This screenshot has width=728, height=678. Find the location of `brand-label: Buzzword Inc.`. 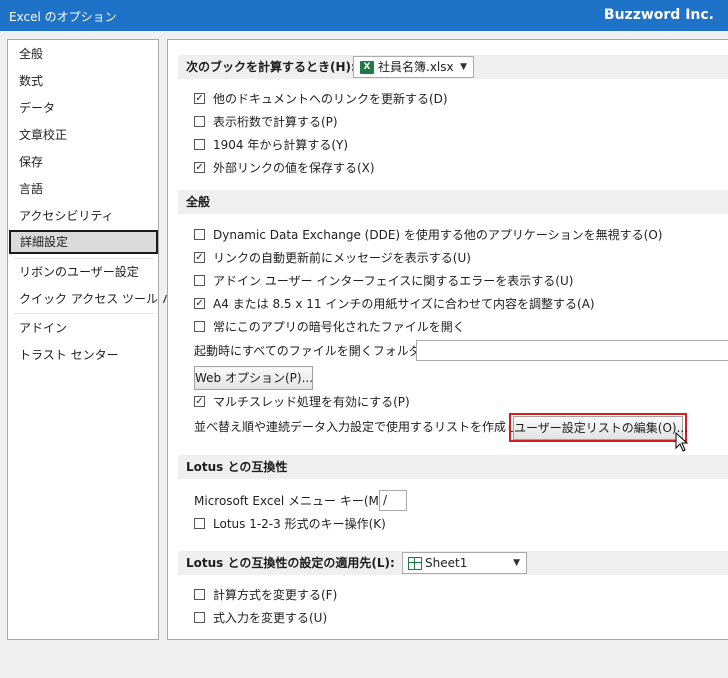

brand-label: Buzzword Inc. is located at coordinates (658, 15).